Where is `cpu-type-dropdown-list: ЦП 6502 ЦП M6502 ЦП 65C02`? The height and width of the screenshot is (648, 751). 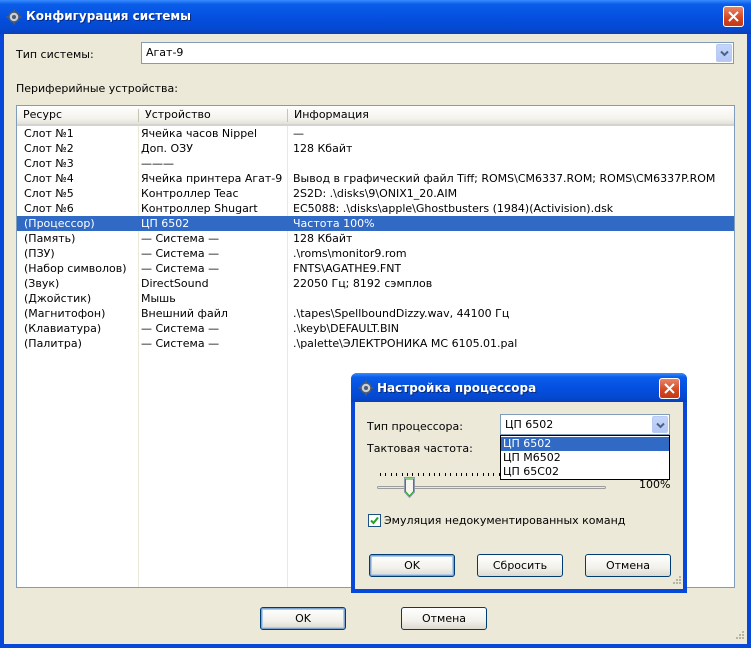 cpu-type-dropdown-list: ЦП 6502 ЦП M6502 ЦП 65C02 is located at coordinates (585, 457).